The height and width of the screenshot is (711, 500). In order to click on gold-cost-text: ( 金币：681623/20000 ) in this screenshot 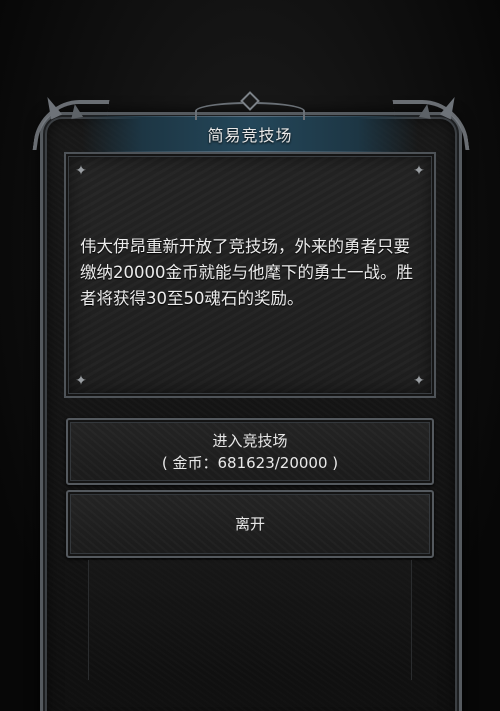, I will do `click(250, 462)`.